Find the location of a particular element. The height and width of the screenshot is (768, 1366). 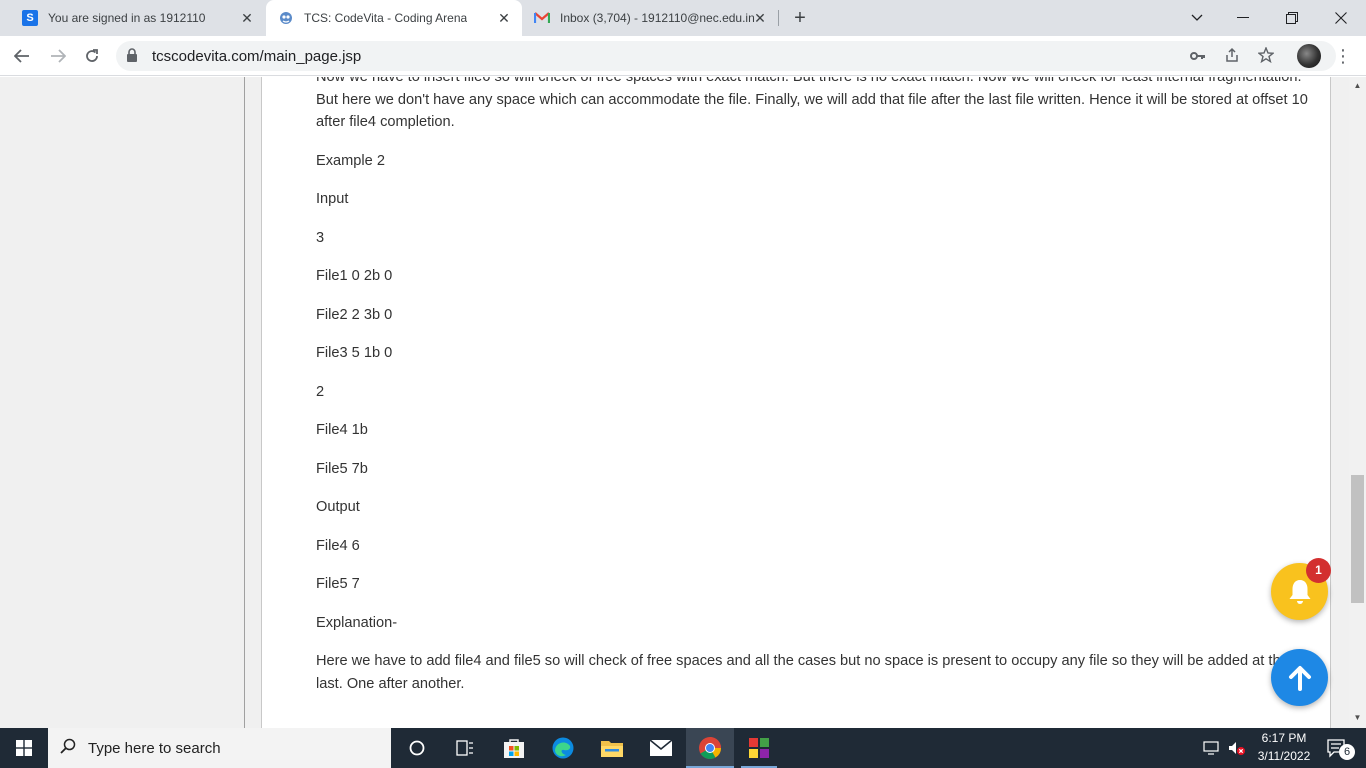

task-view-button is located at coordinates (465, 748).